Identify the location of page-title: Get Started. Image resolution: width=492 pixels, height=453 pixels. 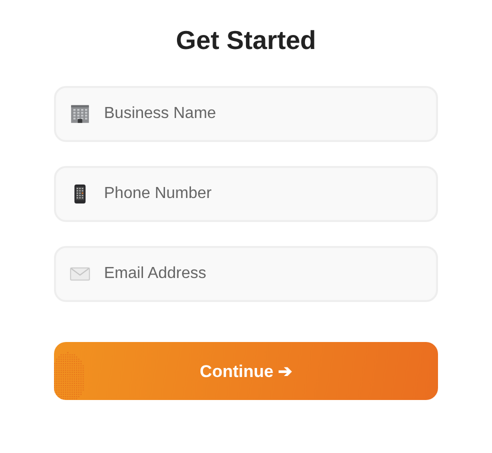
(246, 40).